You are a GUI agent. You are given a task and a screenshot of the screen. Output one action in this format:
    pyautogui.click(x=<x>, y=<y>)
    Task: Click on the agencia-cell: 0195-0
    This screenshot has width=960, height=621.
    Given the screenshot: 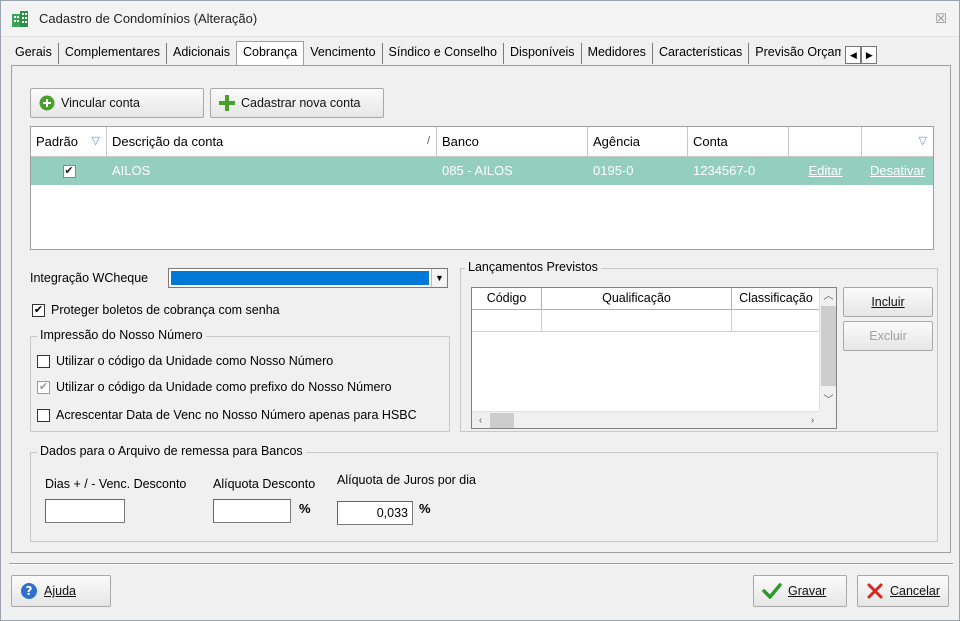 What is the action you would take?
    pyautogui.click(x=613, y=170)
    